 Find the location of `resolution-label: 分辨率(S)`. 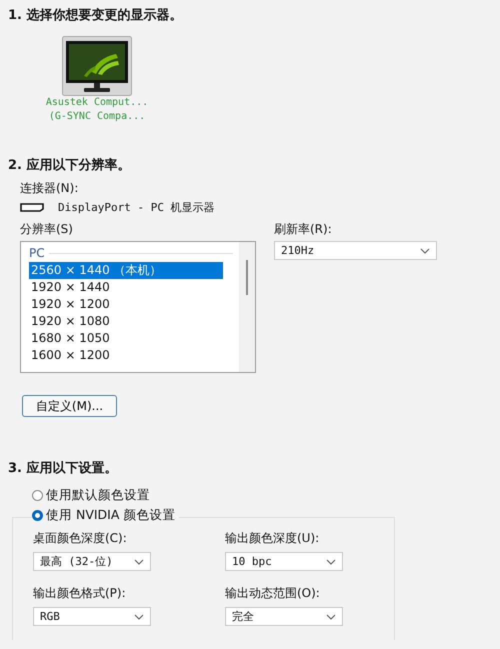

resolution-label: 分辨率(S) is located at coordinates (46, 229).